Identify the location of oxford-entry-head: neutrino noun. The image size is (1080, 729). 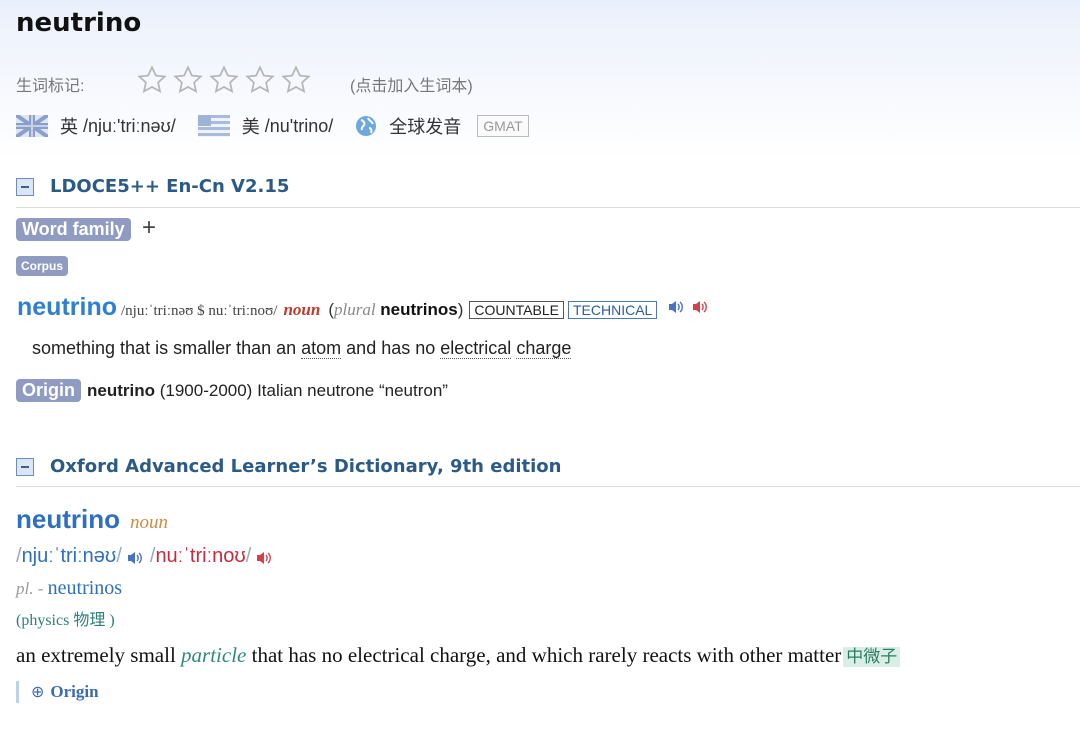
(92, 519).